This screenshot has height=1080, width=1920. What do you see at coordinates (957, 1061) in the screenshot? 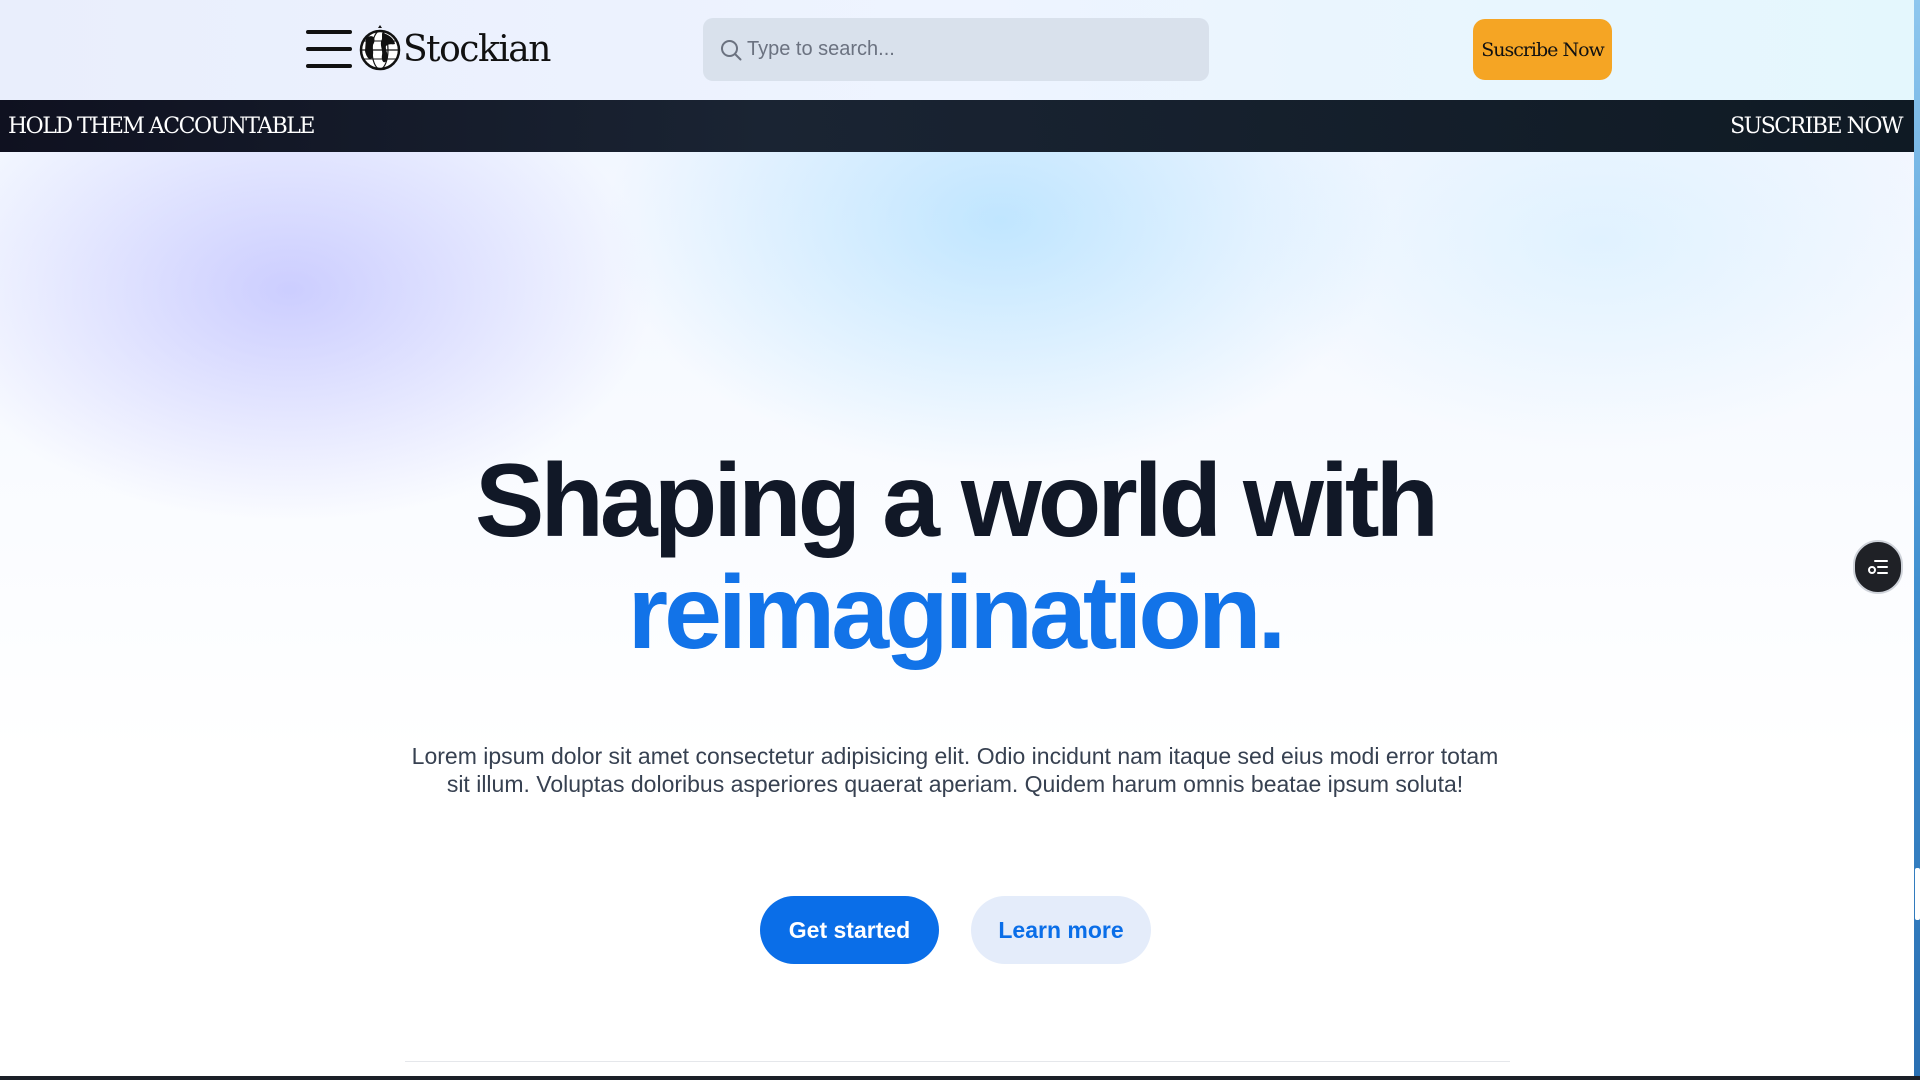
I see `section-divider` at bounding box center [957, 1061].